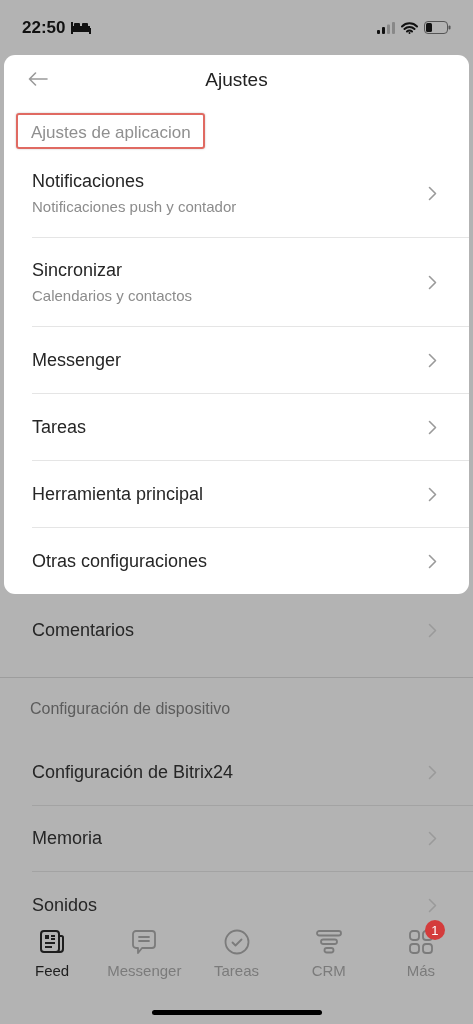 This screenshot has height=1024, width=473. What do you see at coordinates (44, 27) in the screenshot?
I see `status-time: 22:50` at bounding box center [44, 27].